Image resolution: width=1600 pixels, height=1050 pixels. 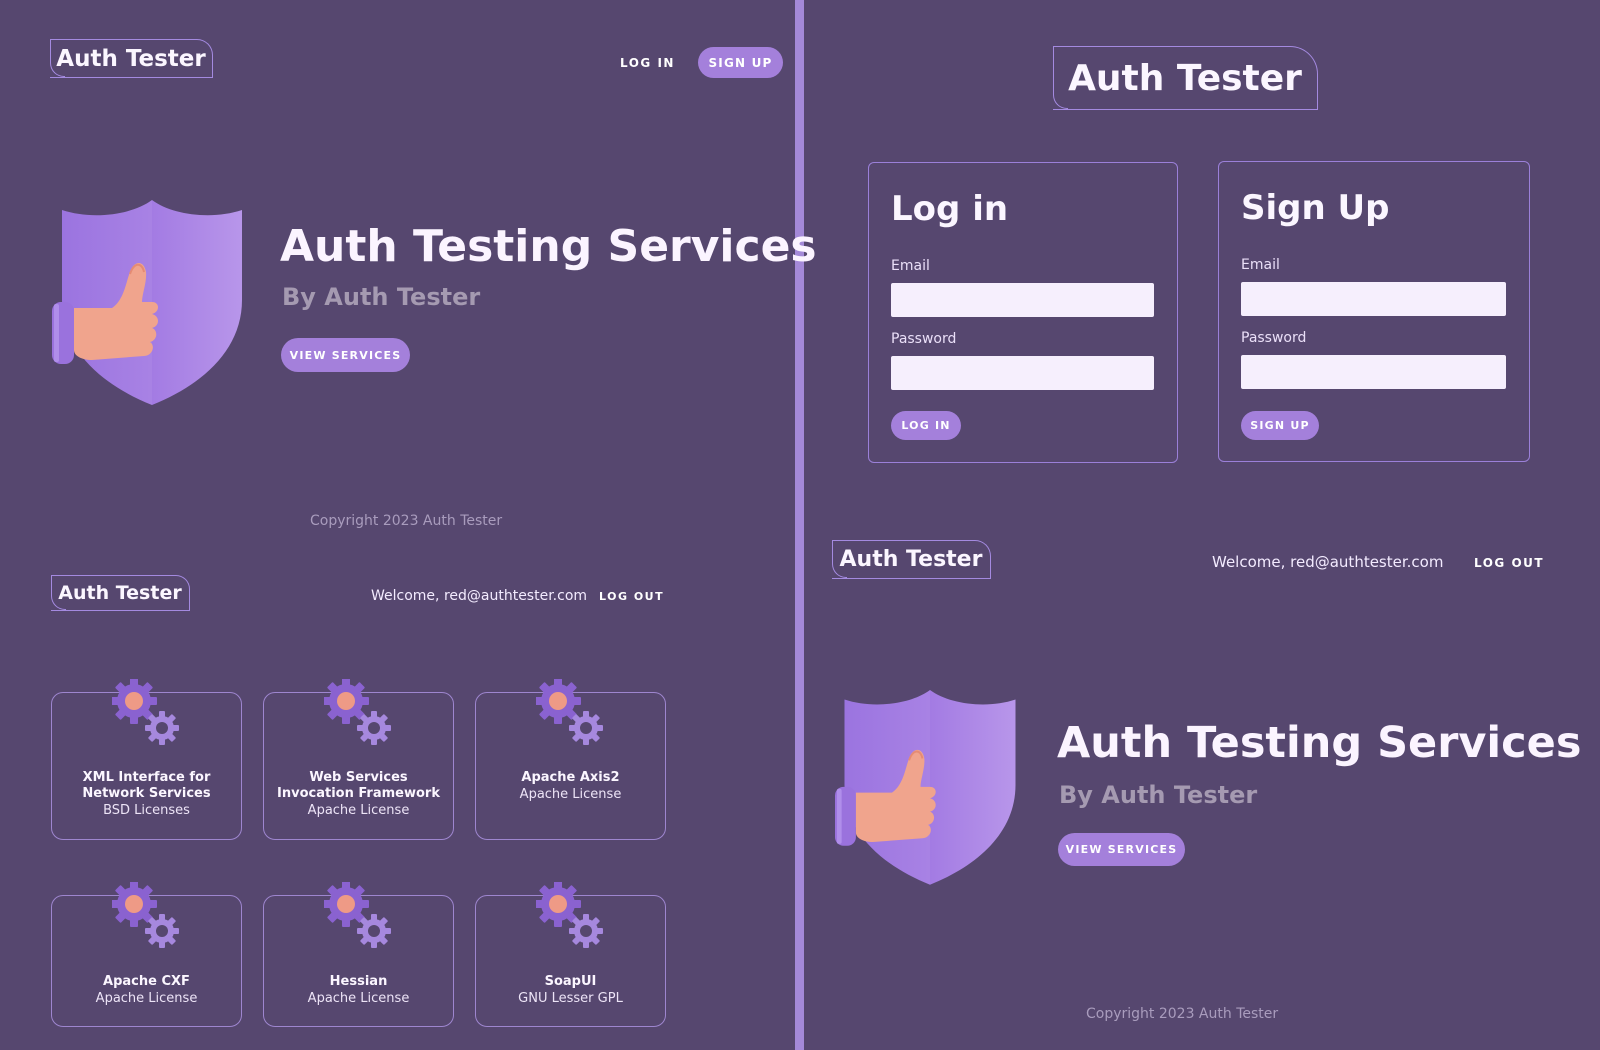 I want to click on signup-submit-button: SIGN UP, so click(x=1280, y=425).